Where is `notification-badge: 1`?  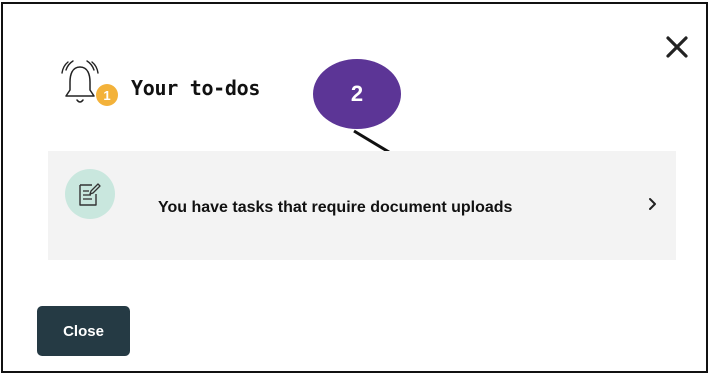
notification-badge: 1 is located at coordinates (107, 95).